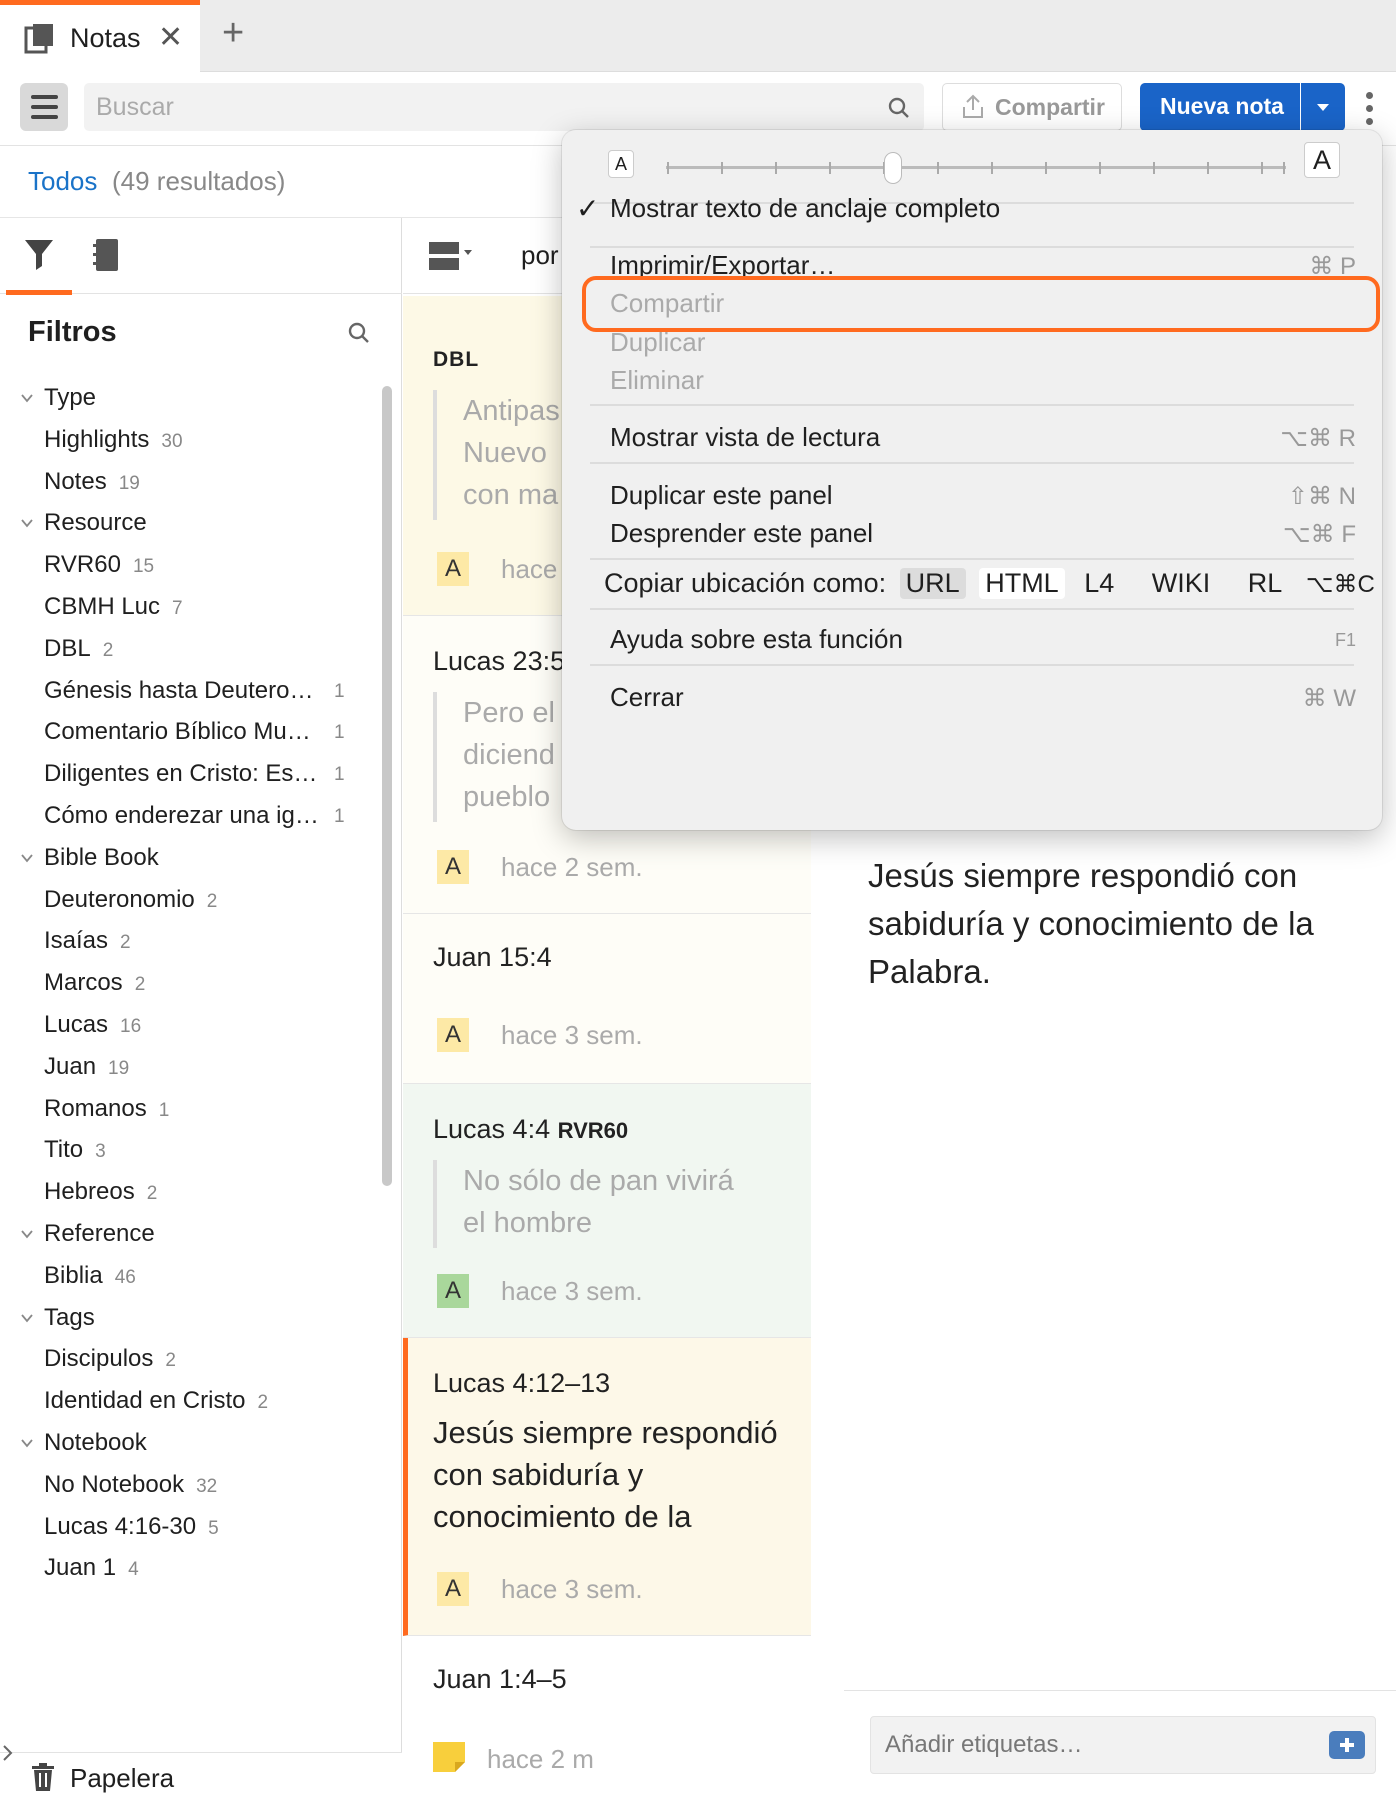 This screenshot has width=1396, height=1800. I want to click on copy-html-button: HTML, so click(1022, 583).